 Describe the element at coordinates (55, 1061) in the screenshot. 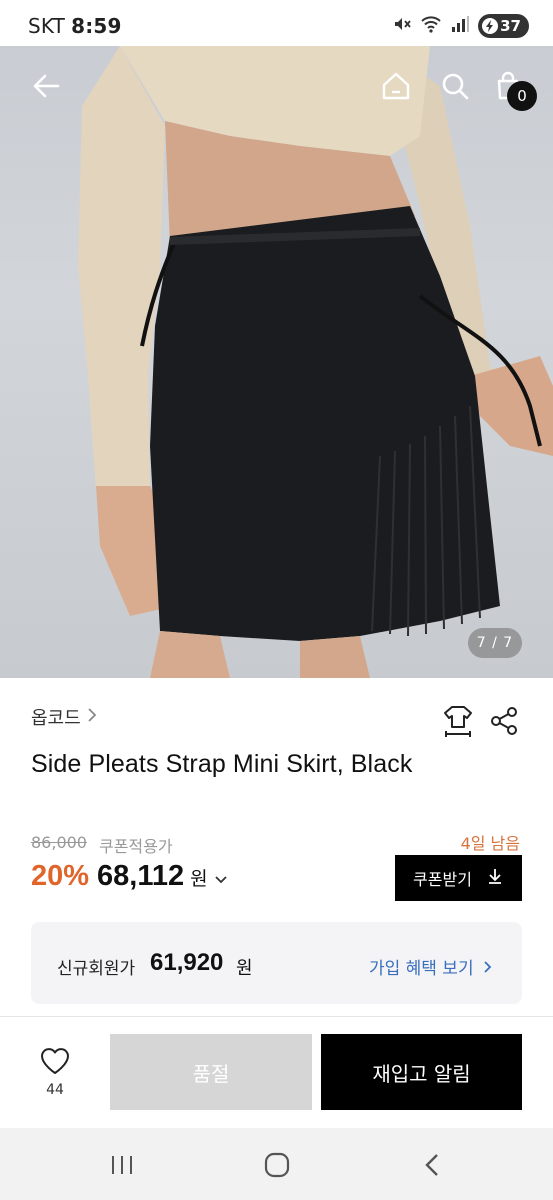

I see `heart-icon` at that location.